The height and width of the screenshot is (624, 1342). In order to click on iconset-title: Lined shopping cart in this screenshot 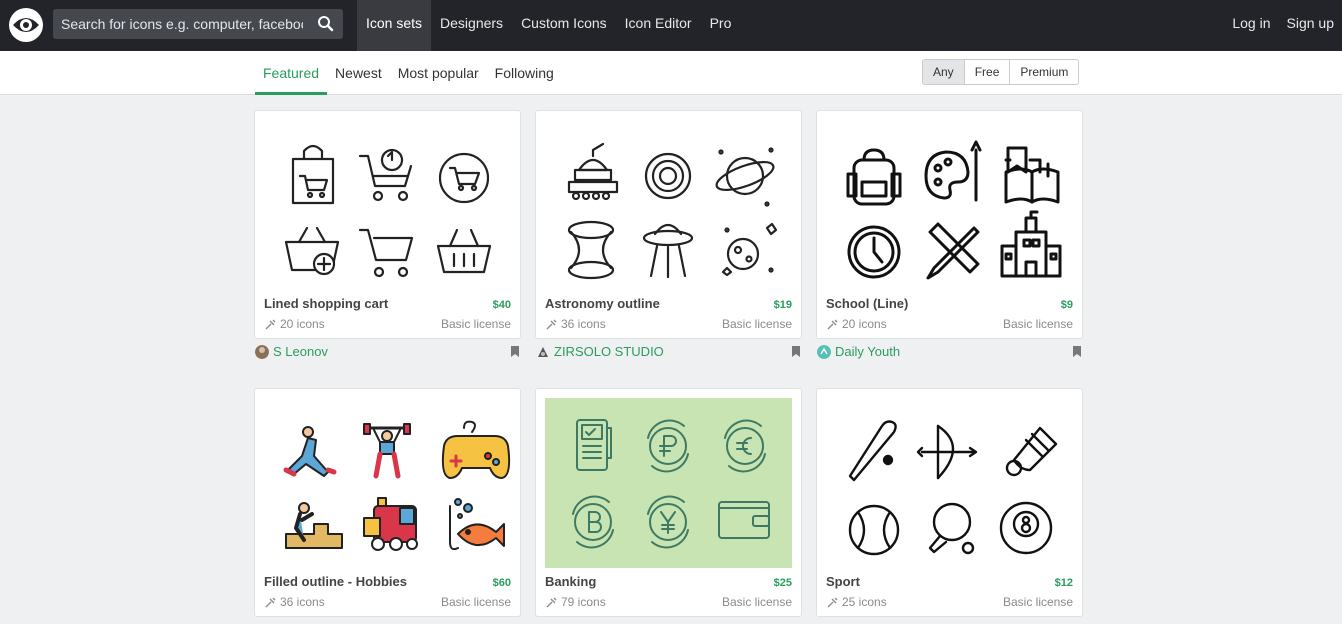, I will do `click(326, 303)`.